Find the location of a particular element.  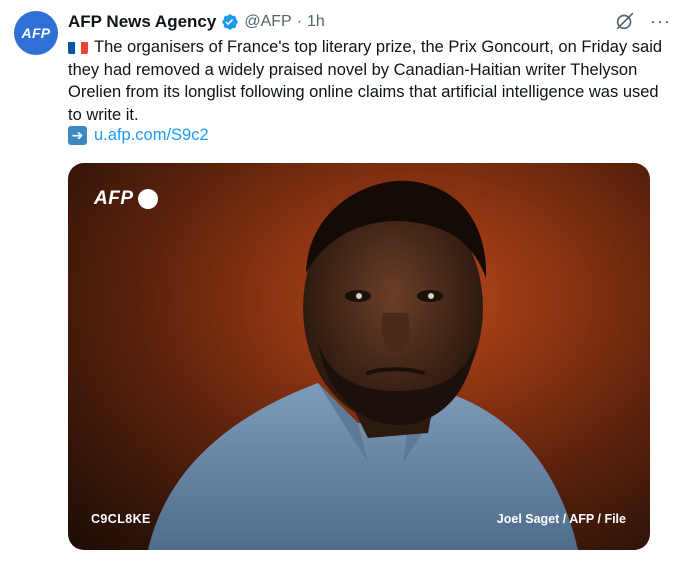

header-actions: ··· is located at coordinates (642, 21).